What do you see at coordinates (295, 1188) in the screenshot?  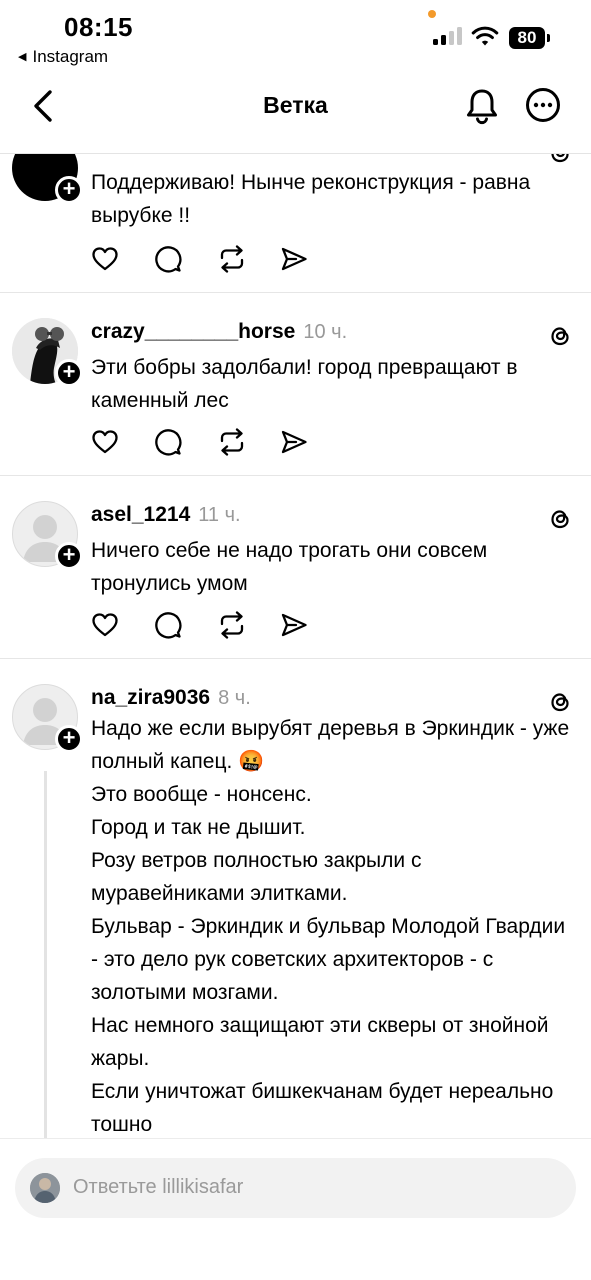 I see `reply-input: Ответьте lillikisafar` at bounding box center [295, 1188].